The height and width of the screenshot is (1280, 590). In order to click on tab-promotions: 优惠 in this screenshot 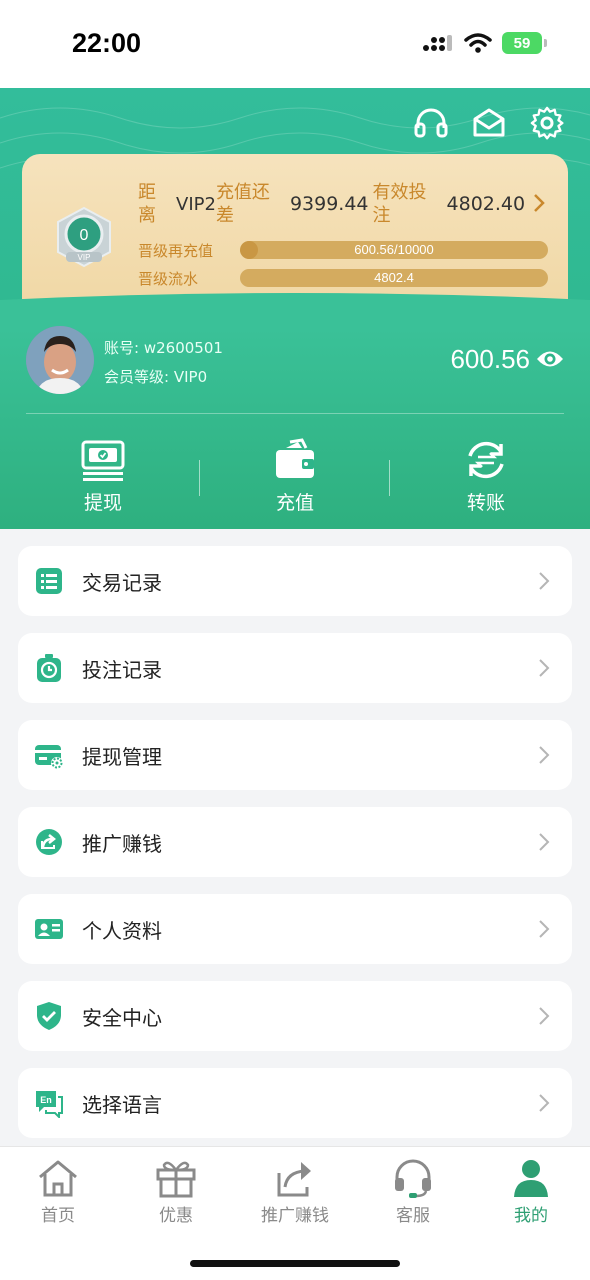, I will do `click(176, 1191)`.